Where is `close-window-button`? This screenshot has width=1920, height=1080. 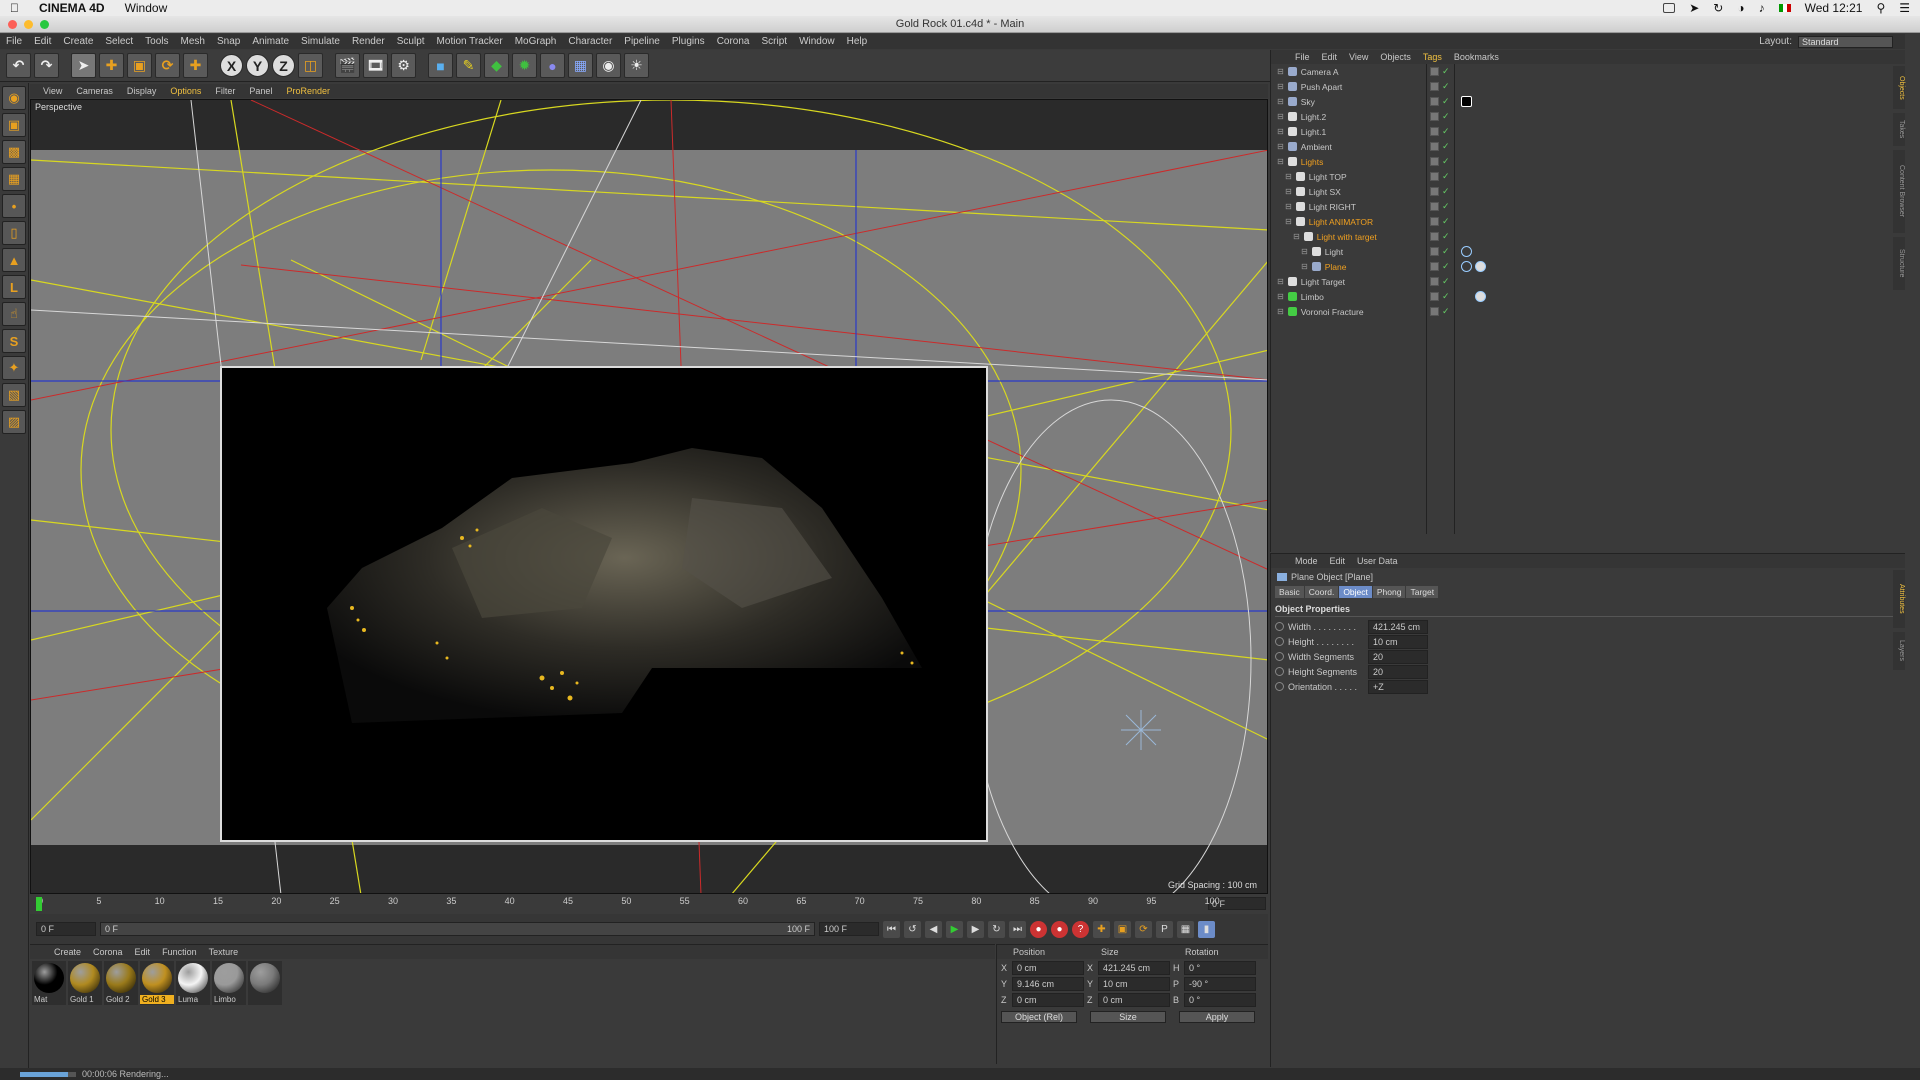
close-window-button is located at coordinates (12, 24).